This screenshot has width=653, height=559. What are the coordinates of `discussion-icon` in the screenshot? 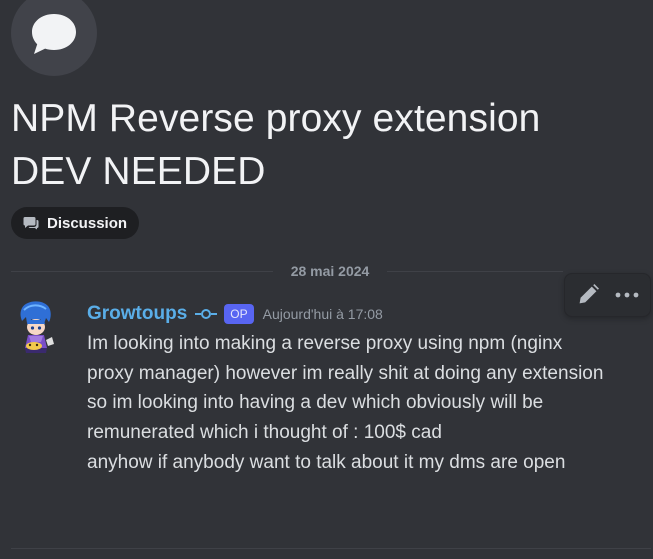 It's located at (31, 223).